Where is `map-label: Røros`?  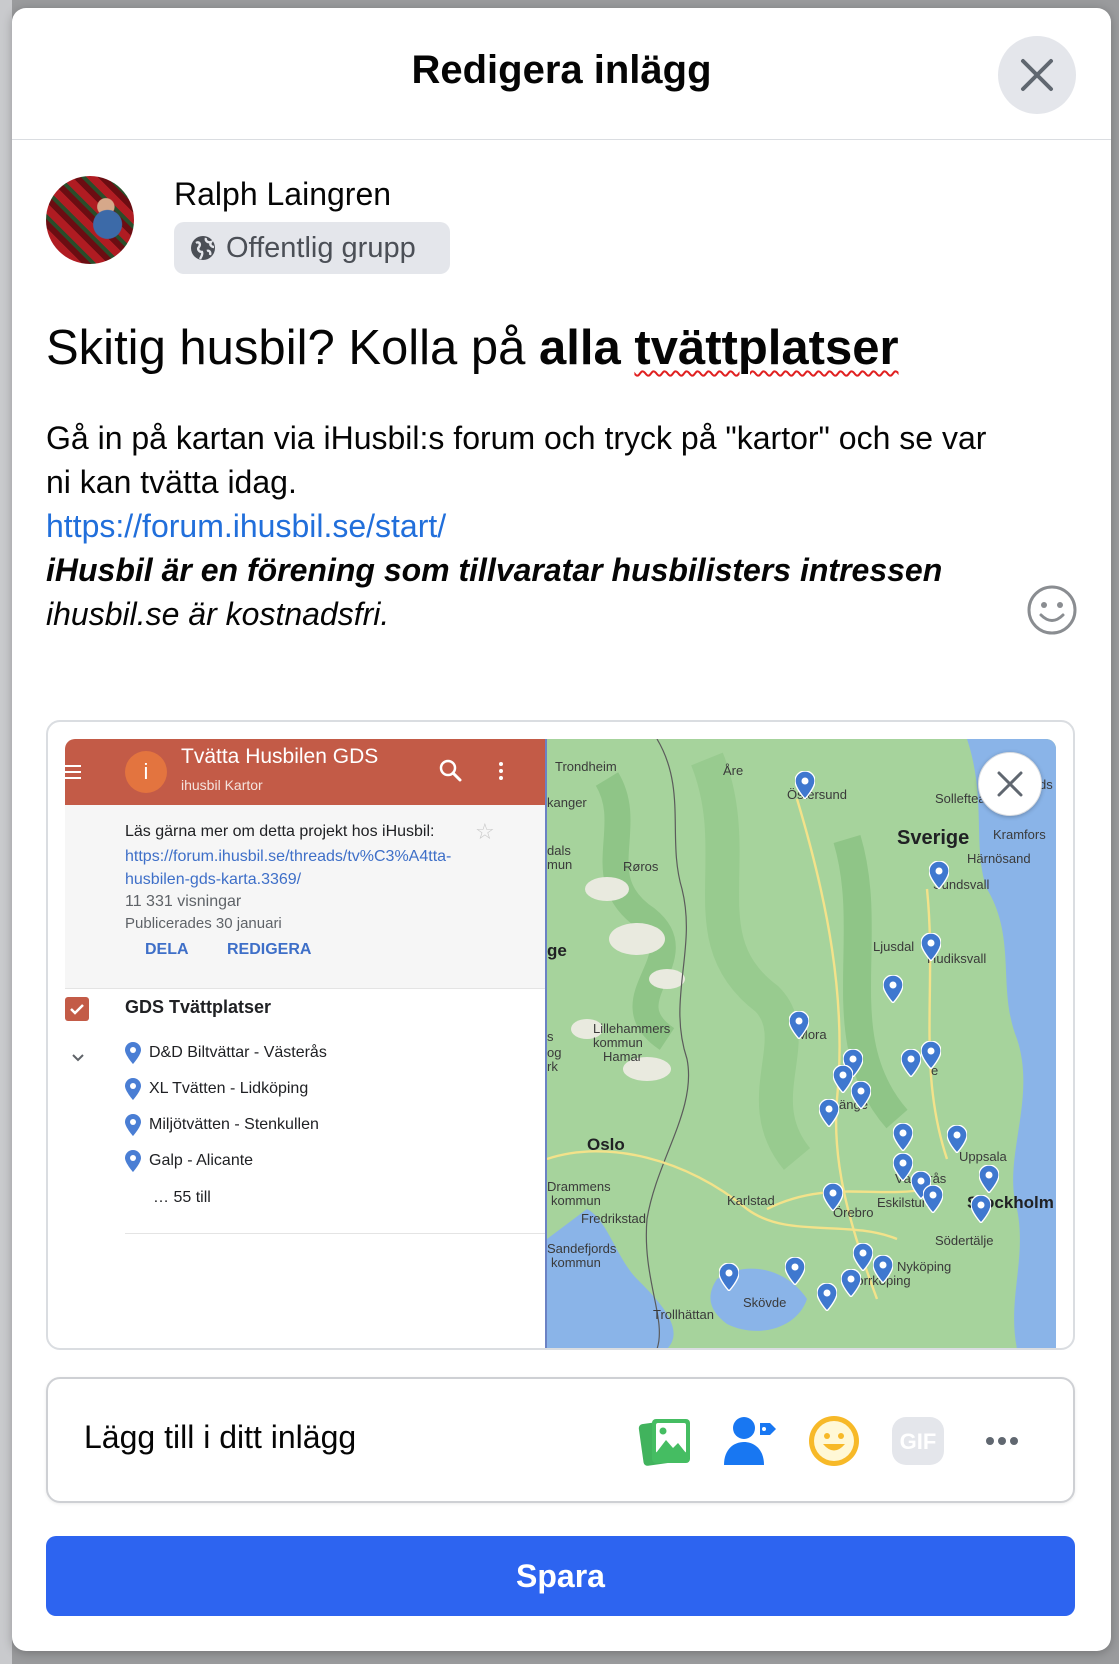
map-label: Røros is located at coordinates (641, 866).